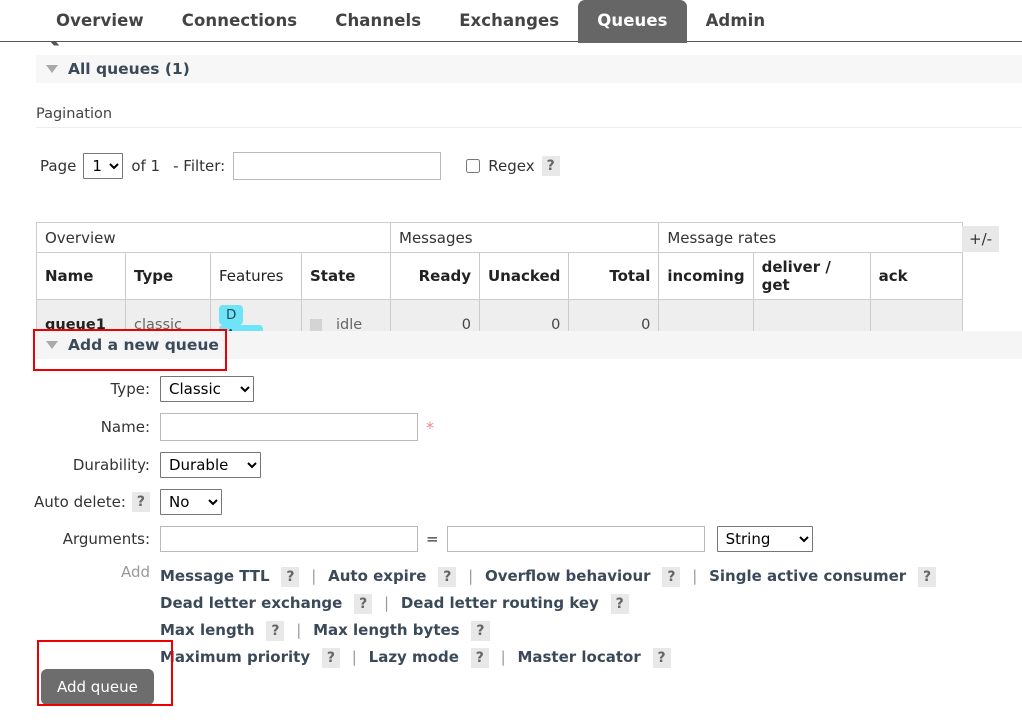 The height and width of the screenshot is (725, 1022). What do you see at coordinates (548, 630) in the screenshot?
I see `preset-group-3: Max length ? | Max length bytes ?` at bounding box center [548, 630].